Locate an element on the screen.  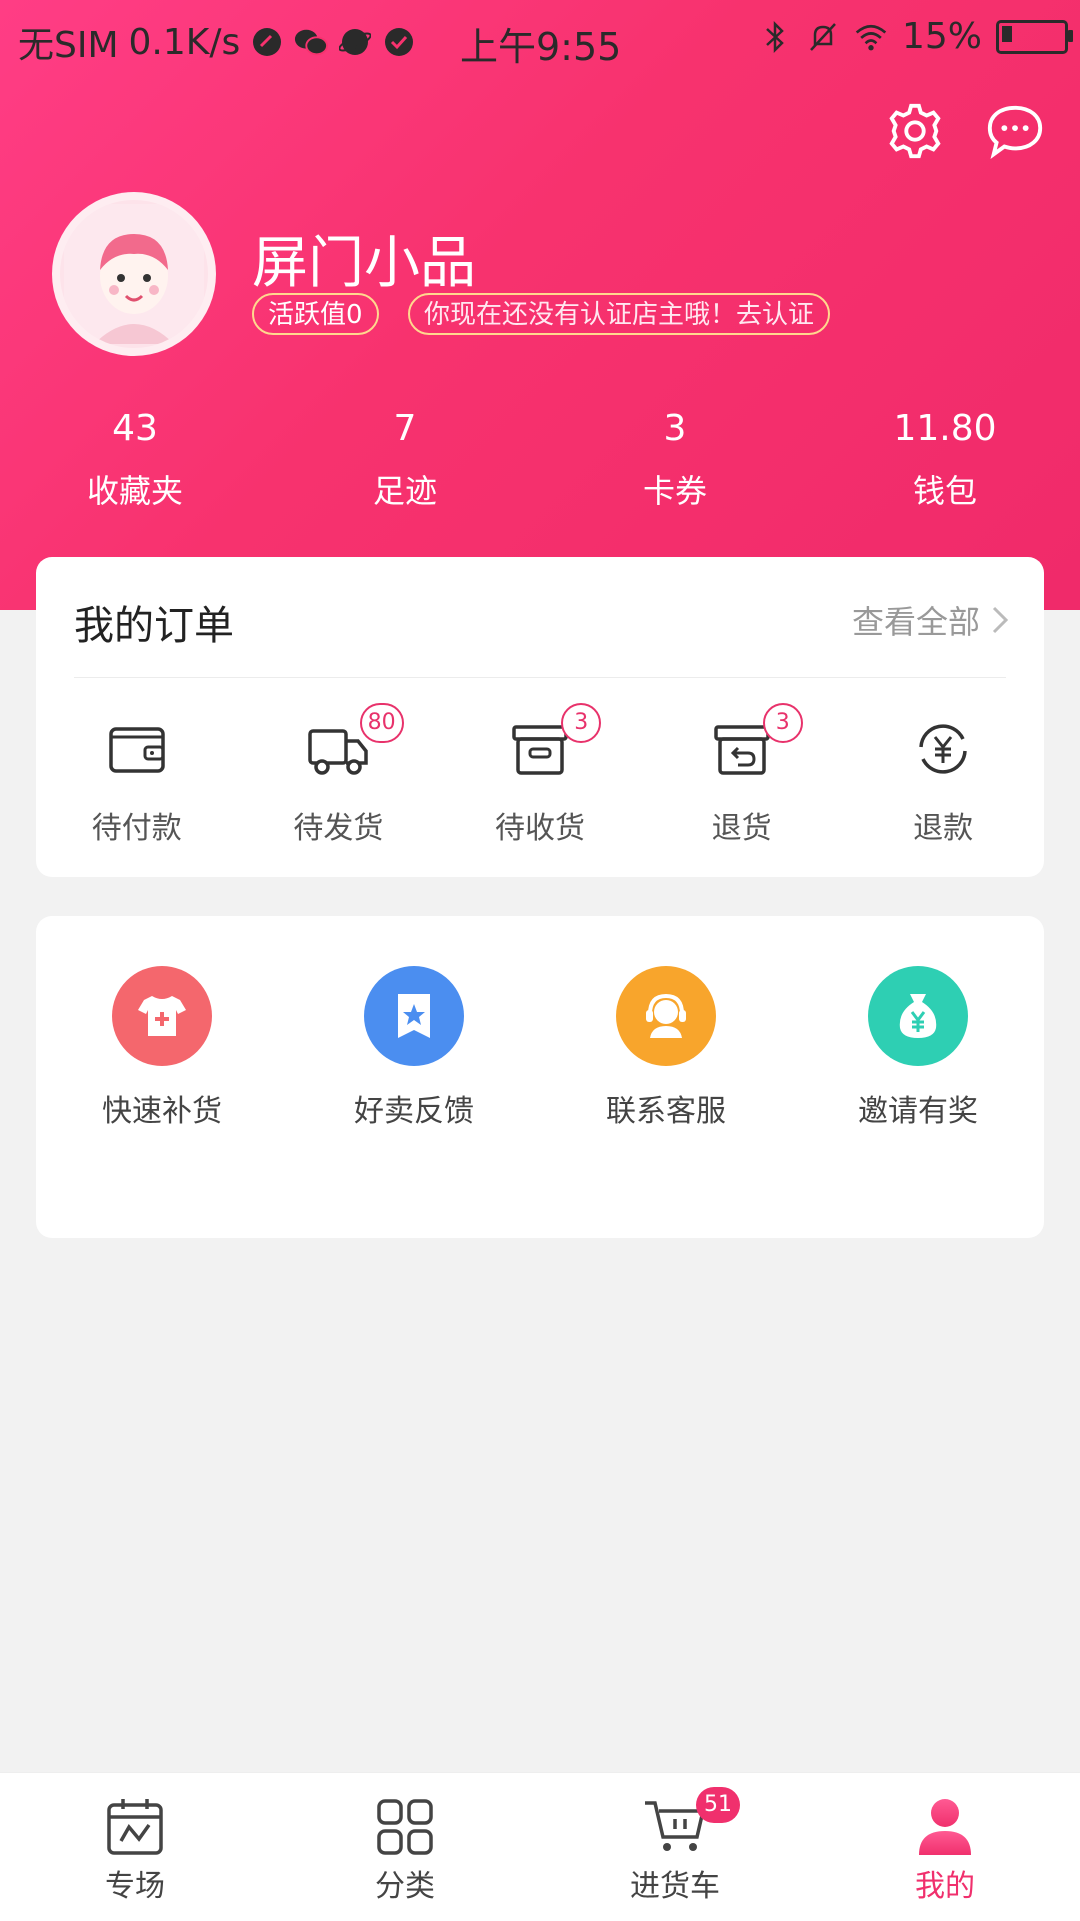
service-sales-feedback: 好卖反馈 is located at coordinates (414, 1048).